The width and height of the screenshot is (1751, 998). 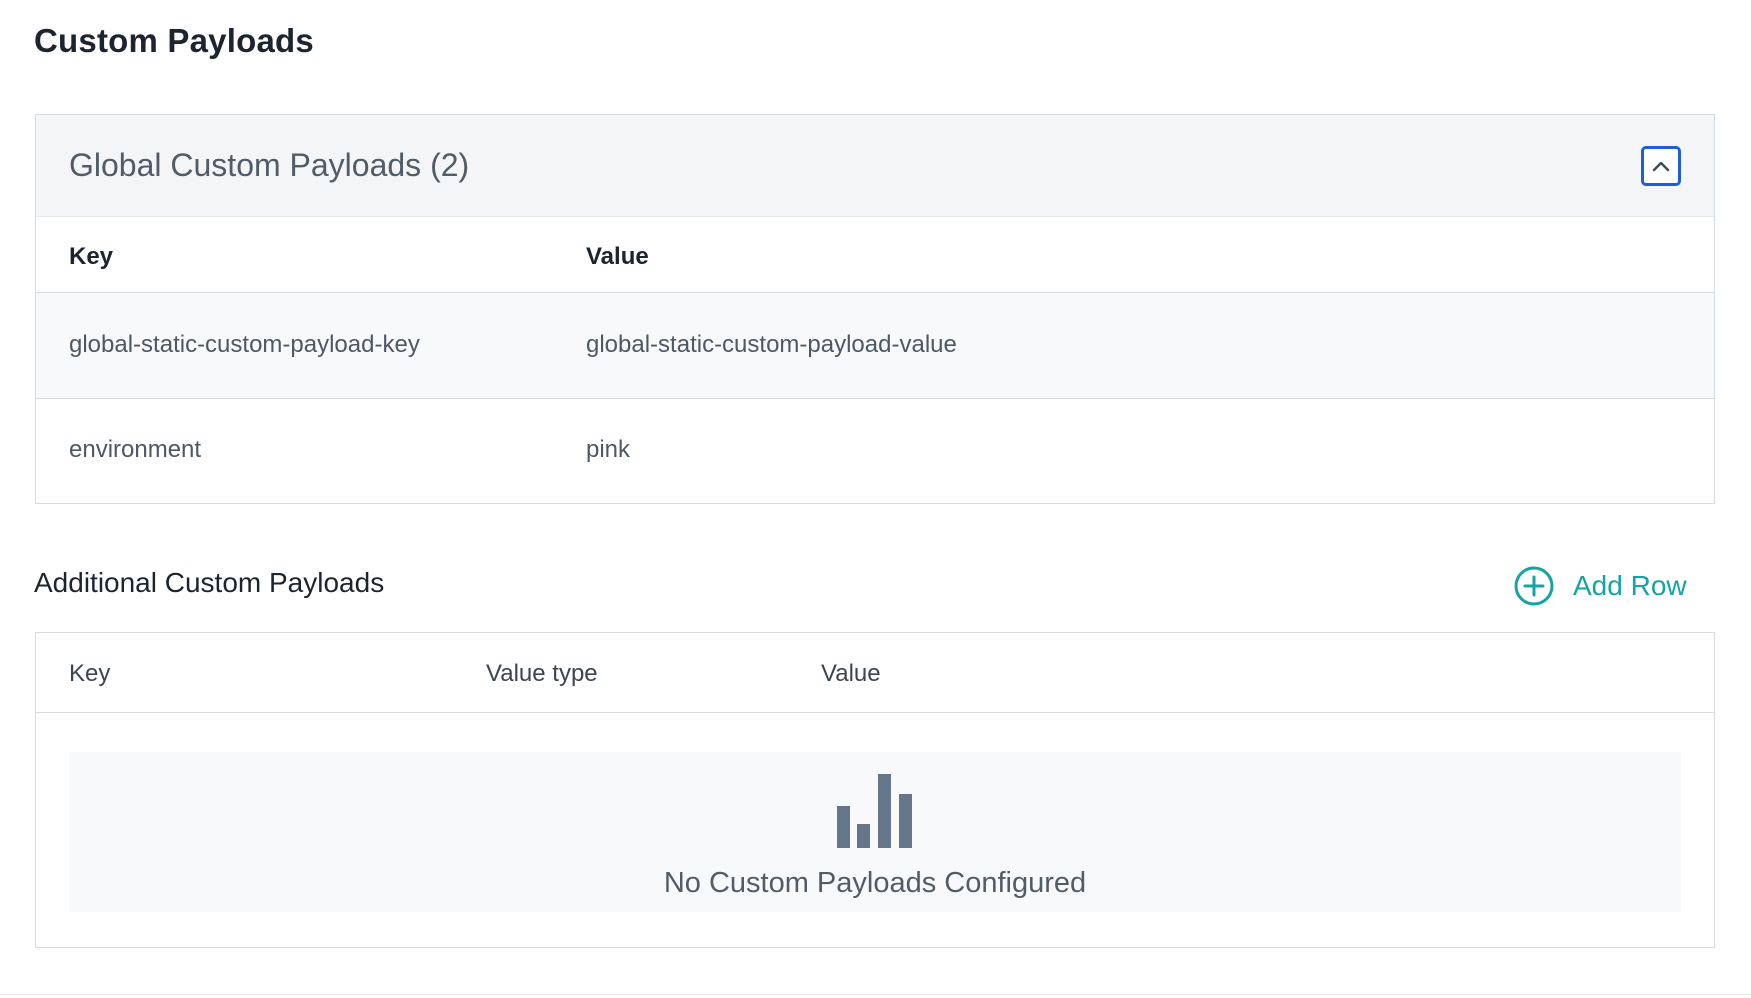 What do you see at coordinates (1534, 586) in the screenshot?
I see `plus-circle-icon` at bounding box center [1534, 586].